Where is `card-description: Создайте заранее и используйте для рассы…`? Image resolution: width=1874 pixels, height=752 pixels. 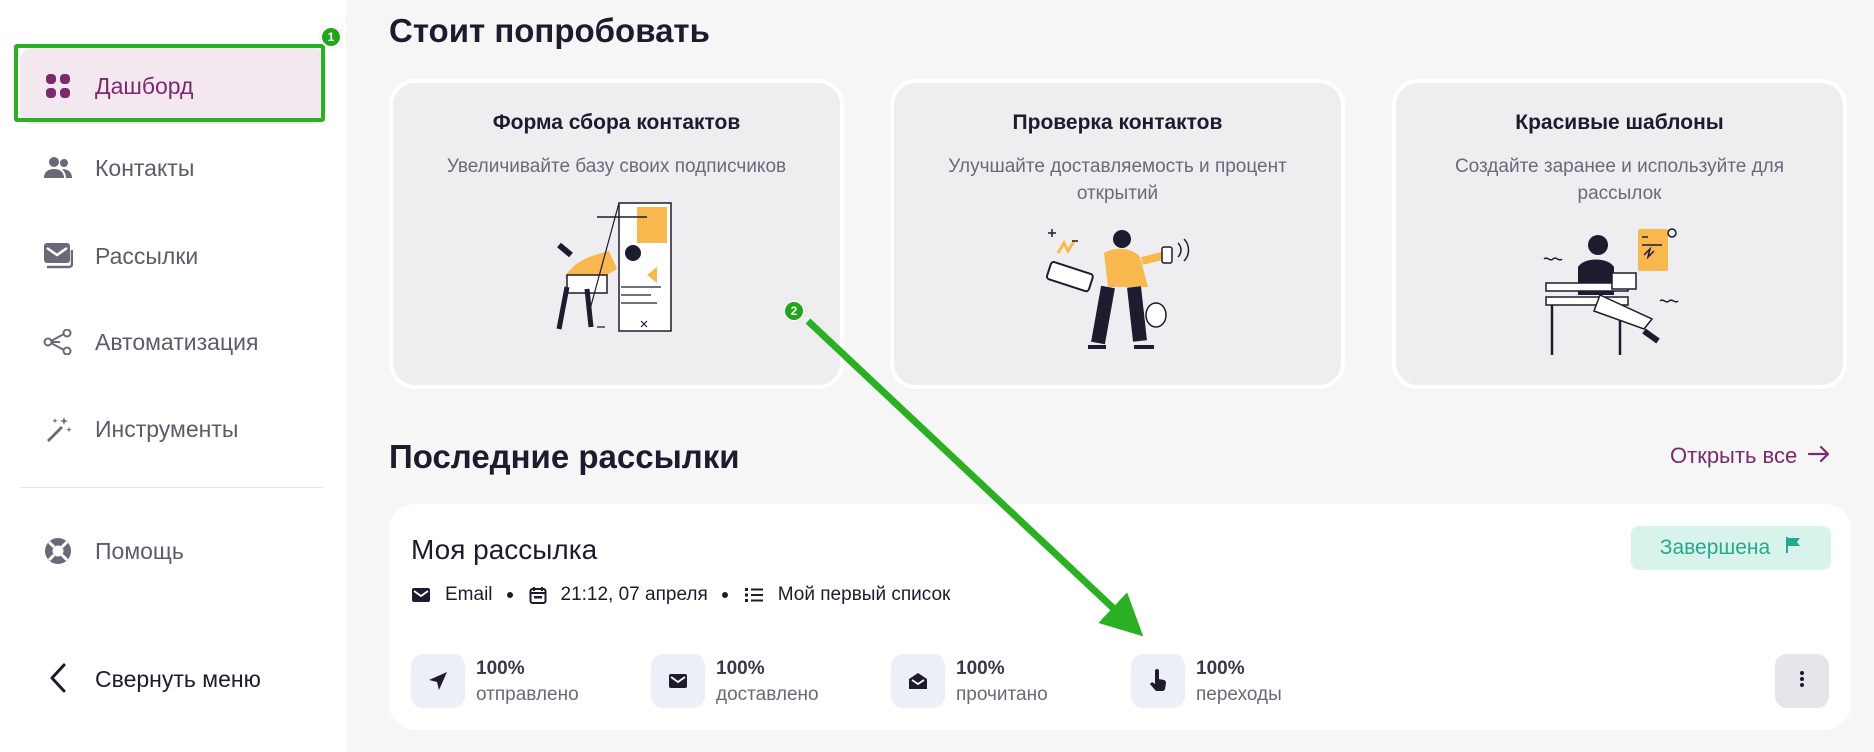
card-description: Создайте заранее и используйте для рассы… is located at coordinates (1619, 180).